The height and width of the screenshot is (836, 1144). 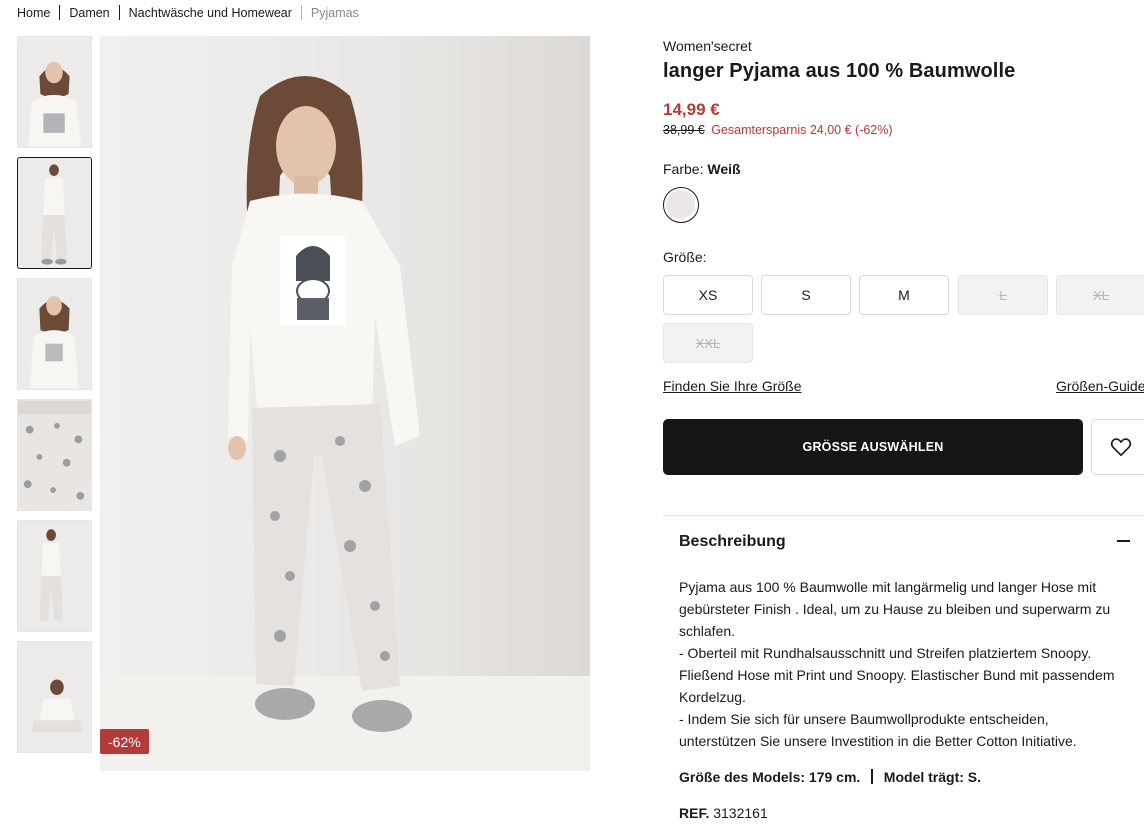 What do you see at coordinates (932, 777) in the screenshot?
I see `model-wears: Model trägt: S.` at bounding box center [932, 777].